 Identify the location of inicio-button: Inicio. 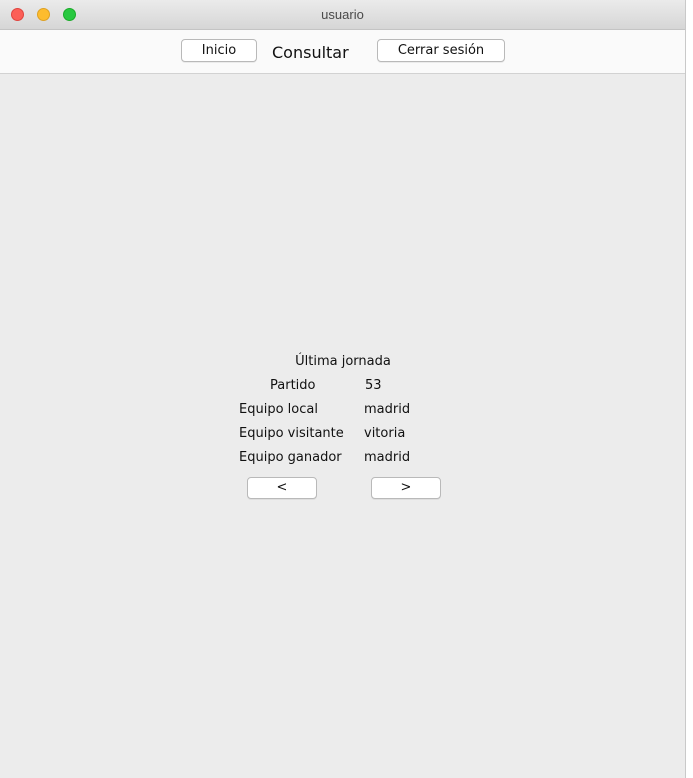
(219, 50).